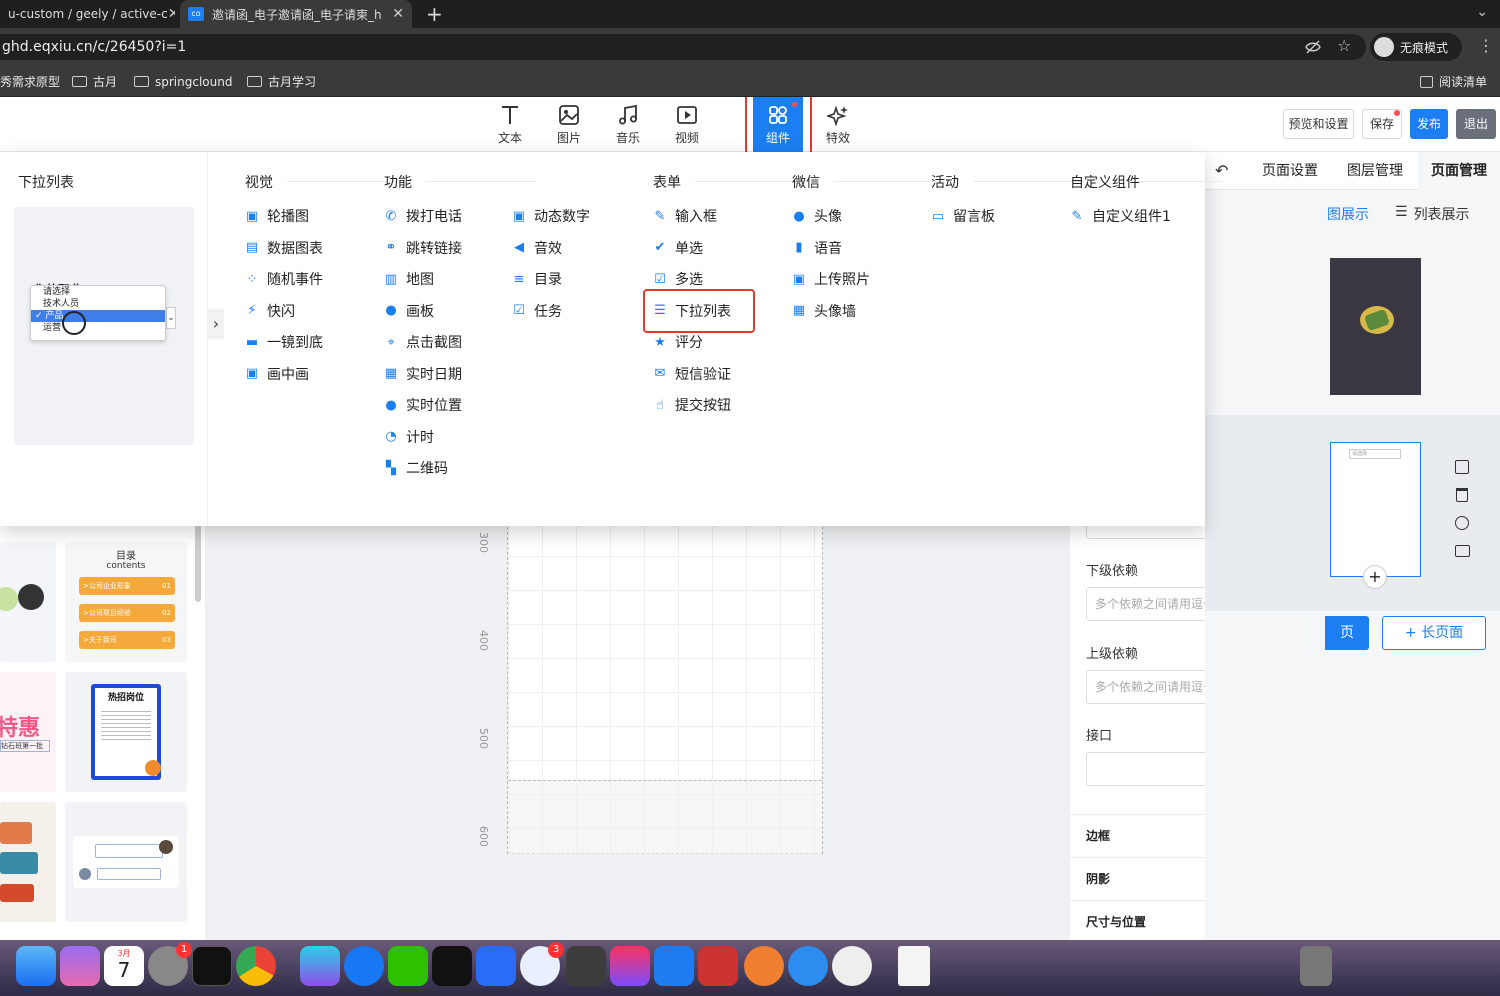 This screenshot has height=996, width=1500. What do you see at coordinates (764, 966) in the screenshot?
I see `postman-icon` at bounding box center [764, 966].